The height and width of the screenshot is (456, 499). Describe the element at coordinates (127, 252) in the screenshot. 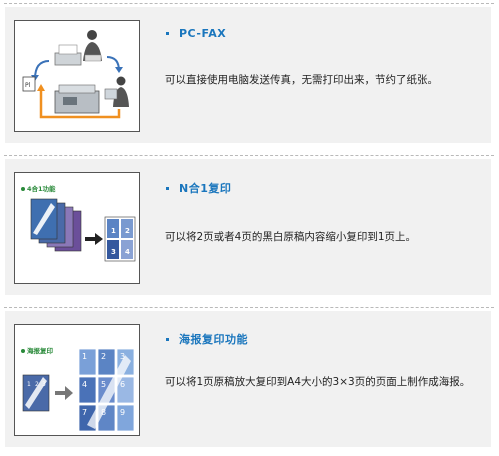

I see `page-number: 4` at that location.